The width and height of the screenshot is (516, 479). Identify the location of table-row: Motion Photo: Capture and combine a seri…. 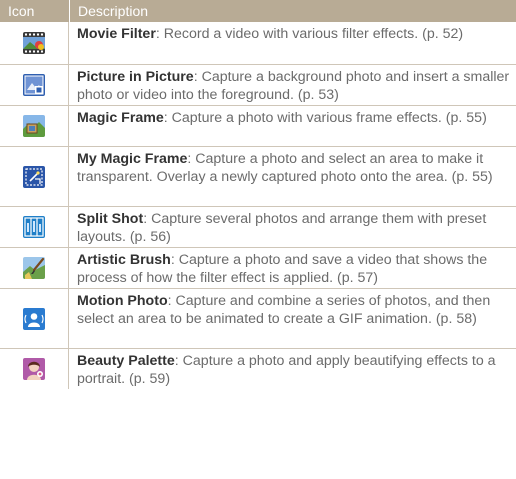
(258, 319).